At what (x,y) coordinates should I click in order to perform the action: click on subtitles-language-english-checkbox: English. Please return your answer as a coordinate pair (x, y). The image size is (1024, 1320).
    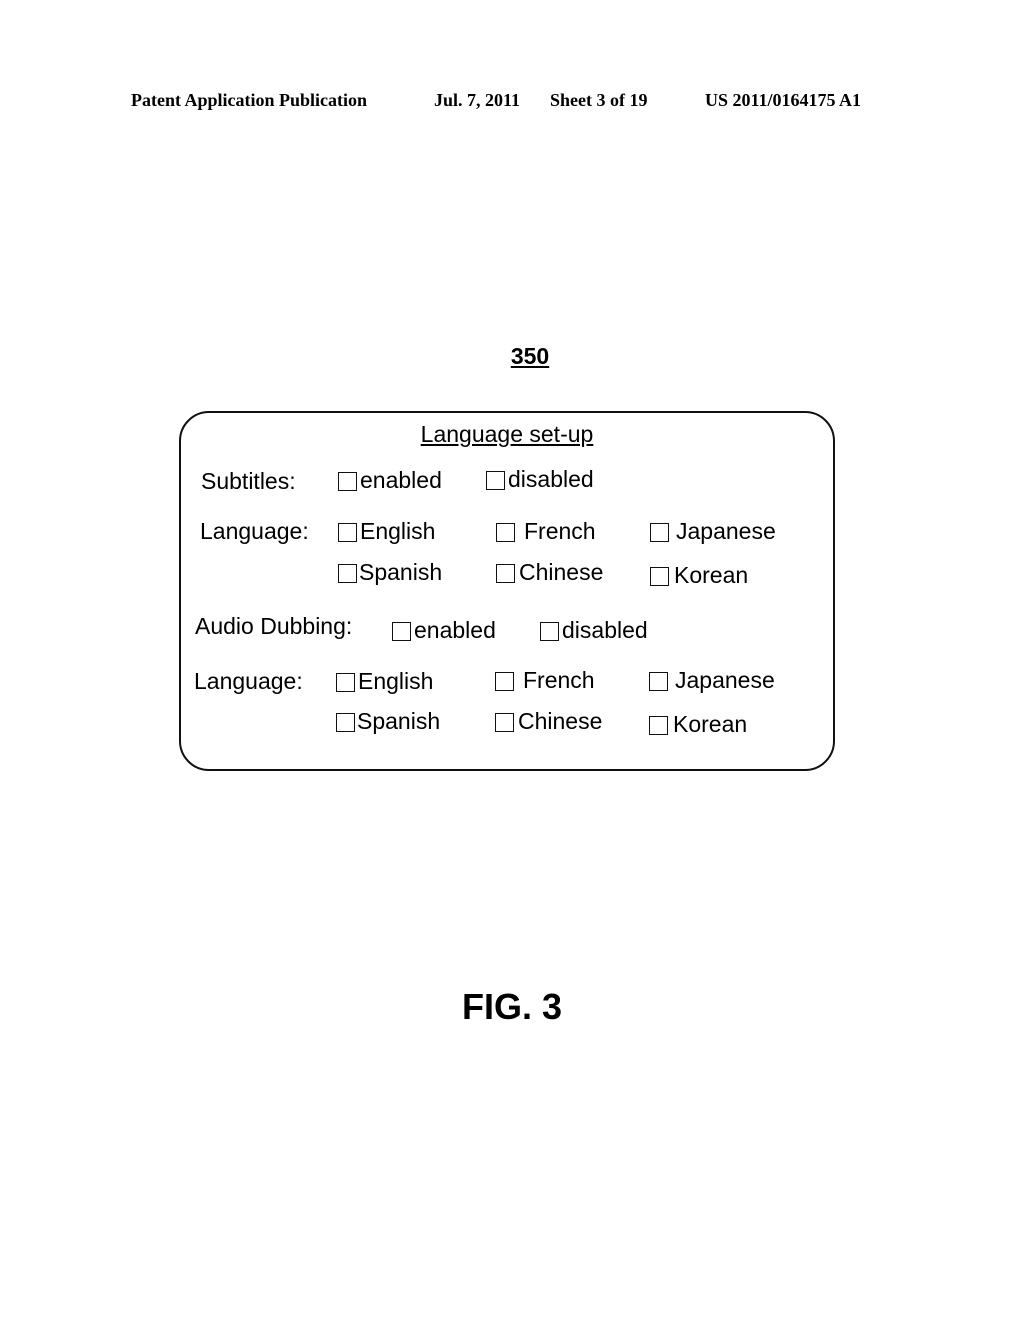
    Looking at the image, I should click on (386, 531).